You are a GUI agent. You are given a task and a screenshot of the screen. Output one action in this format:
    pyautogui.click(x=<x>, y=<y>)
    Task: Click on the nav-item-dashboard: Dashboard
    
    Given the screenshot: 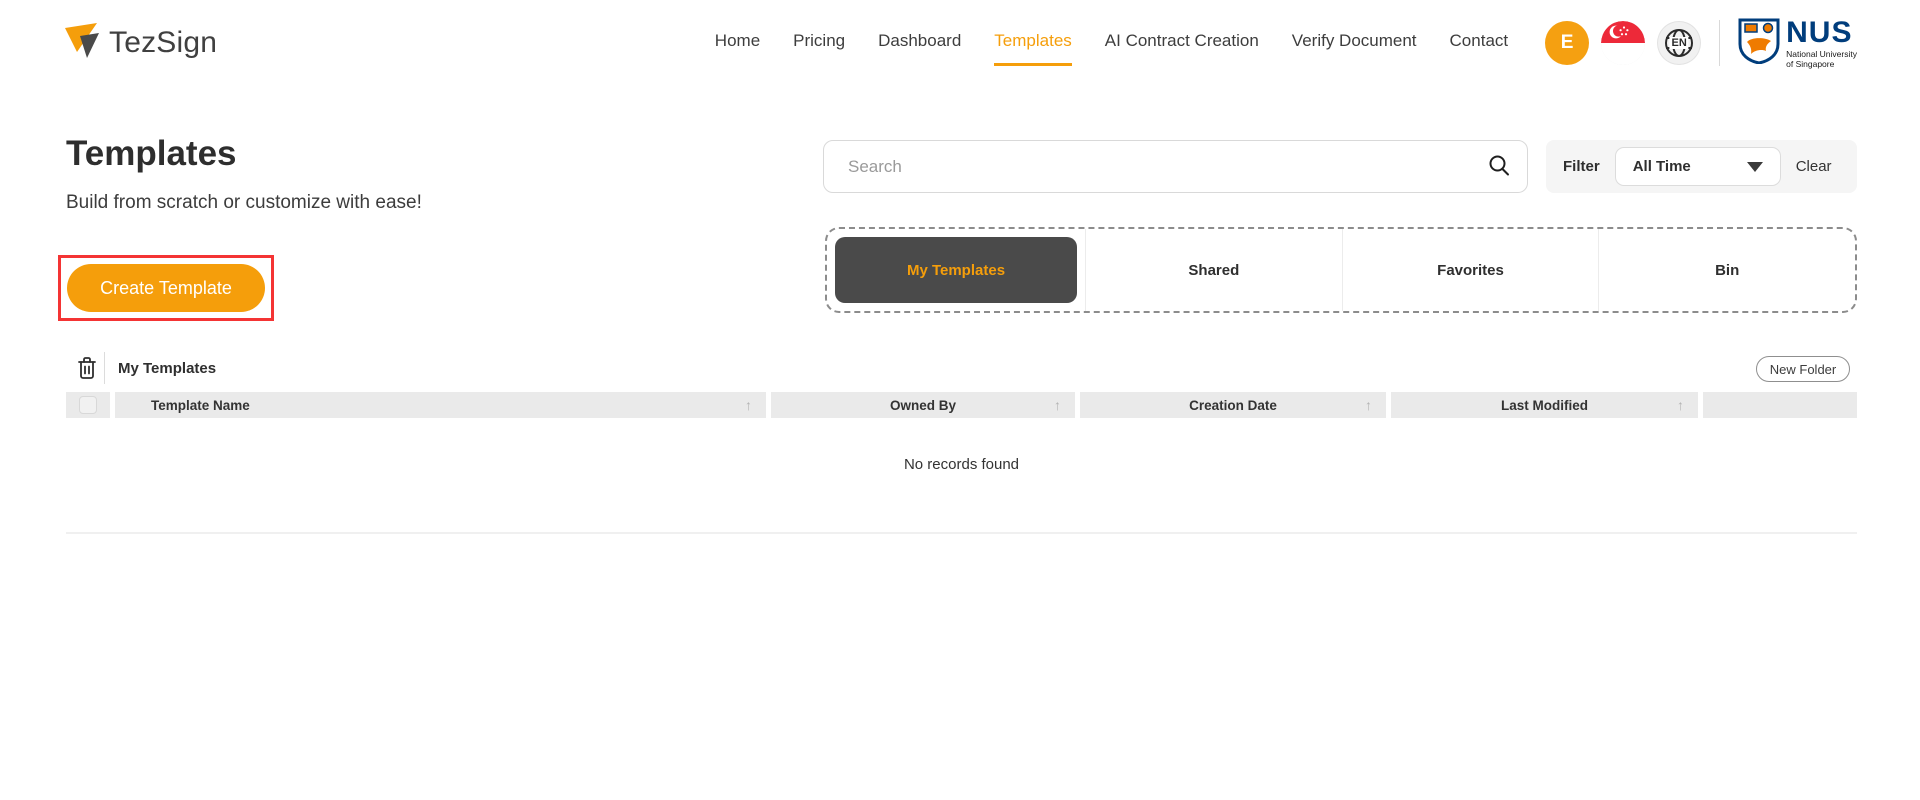 What is the action you would take?
    pyautogui.click(x=919, y=43)
    